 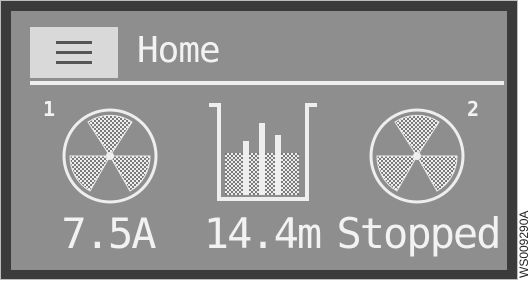 What do you see at coordinates (108, 233) in the screenshot?
I see `fan-1-current-value: 7.5A` at bounding box center [108, 233].